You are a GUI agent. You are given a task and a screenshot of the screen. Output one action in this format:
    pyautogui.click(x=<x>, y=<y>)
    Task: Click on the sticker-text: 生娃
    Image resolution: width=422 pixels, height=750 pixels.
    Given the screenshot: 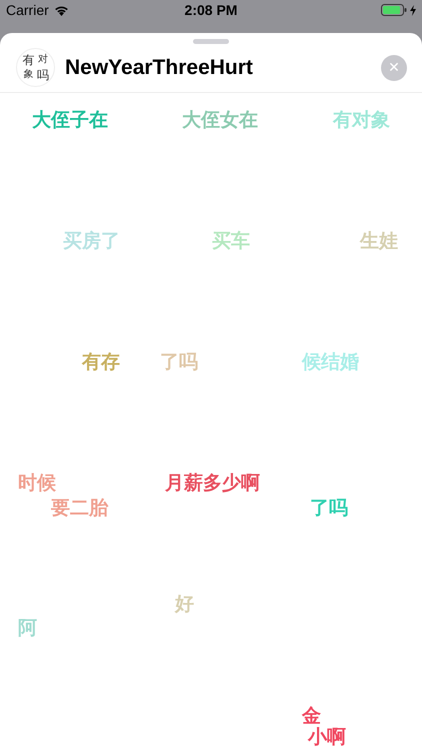 What is the action you would take?
    pyautogui.click(x=379, y=241)
    